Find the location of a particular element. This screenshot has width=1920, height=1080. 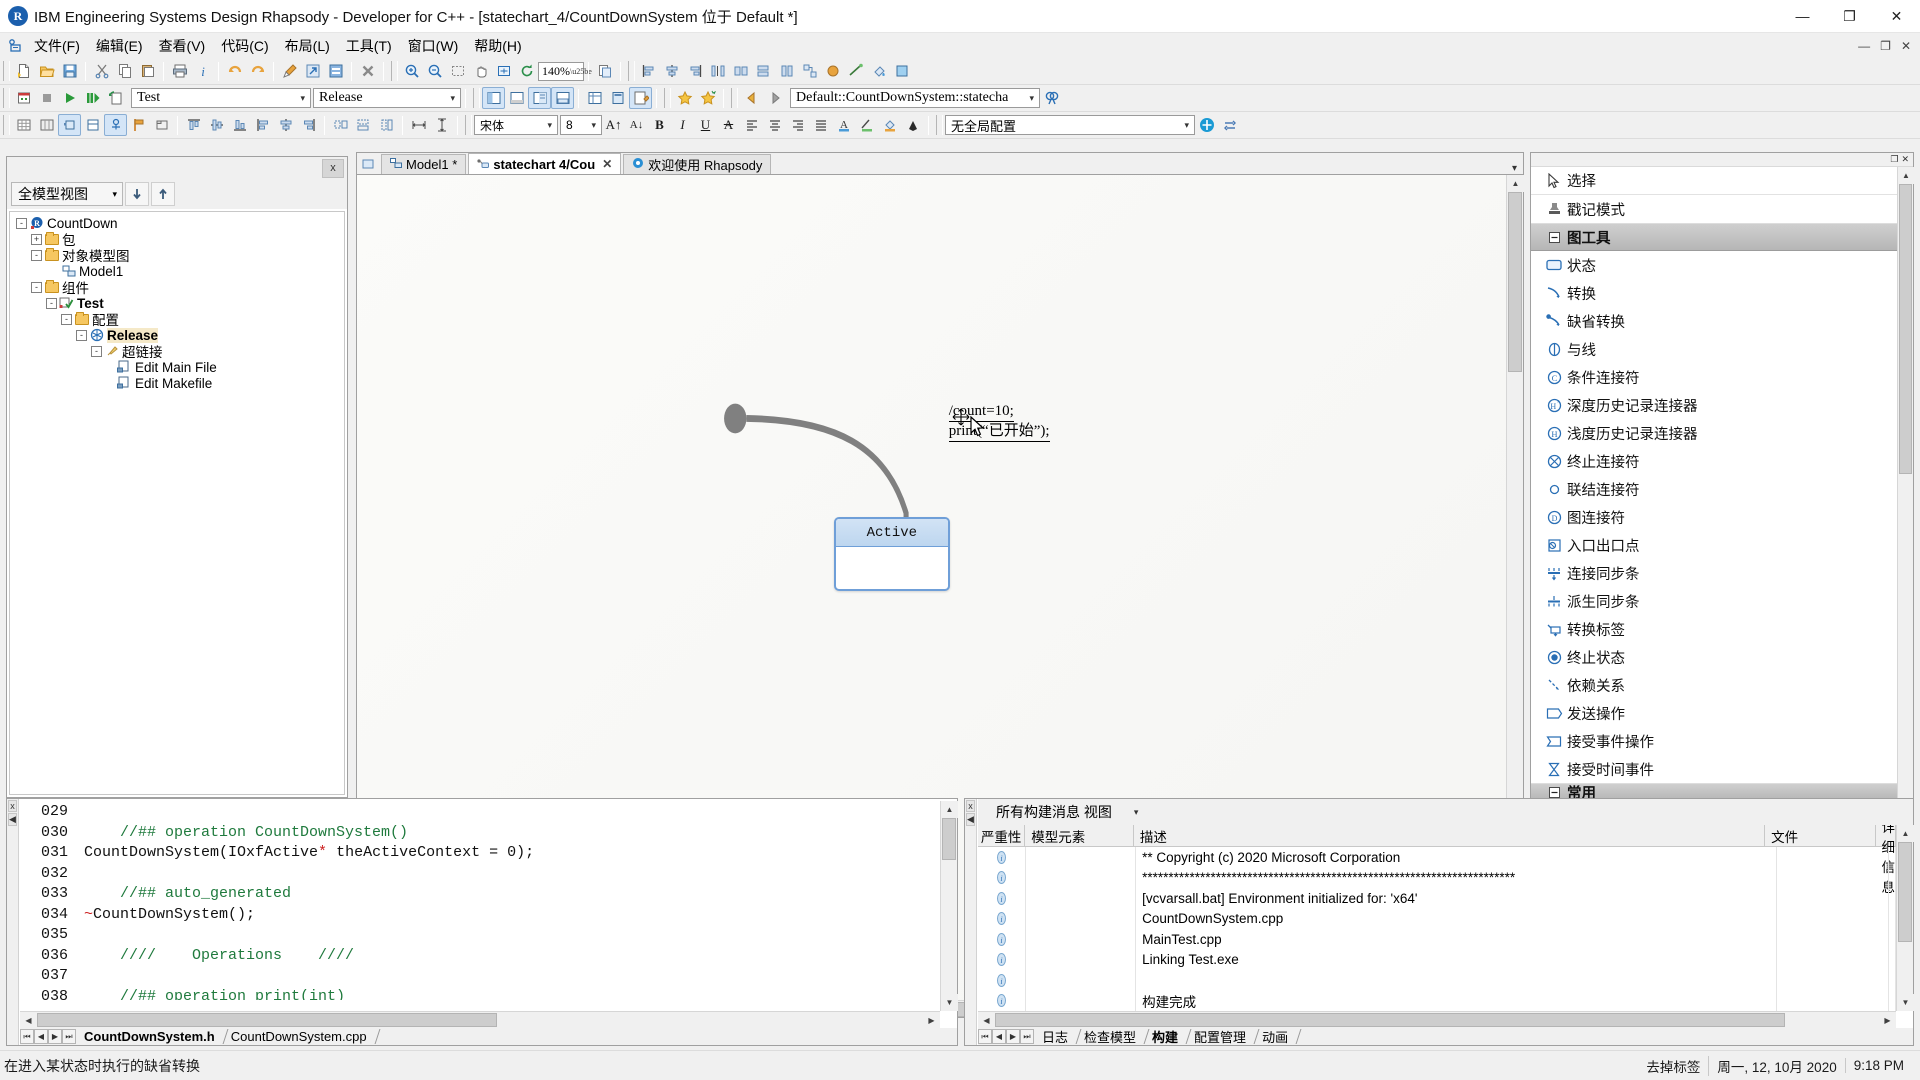

scroll-left-button: ◀ is located at coordinates (986, 1020).